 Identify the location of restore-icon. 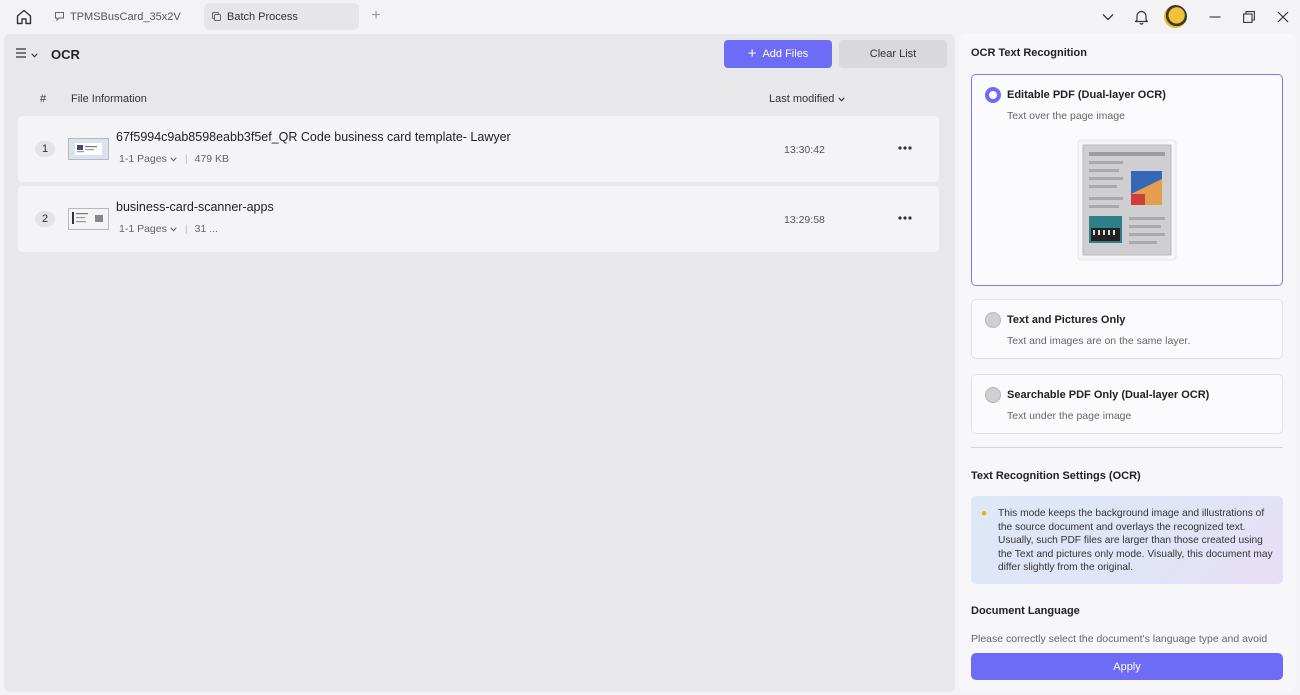
(1249, 17).